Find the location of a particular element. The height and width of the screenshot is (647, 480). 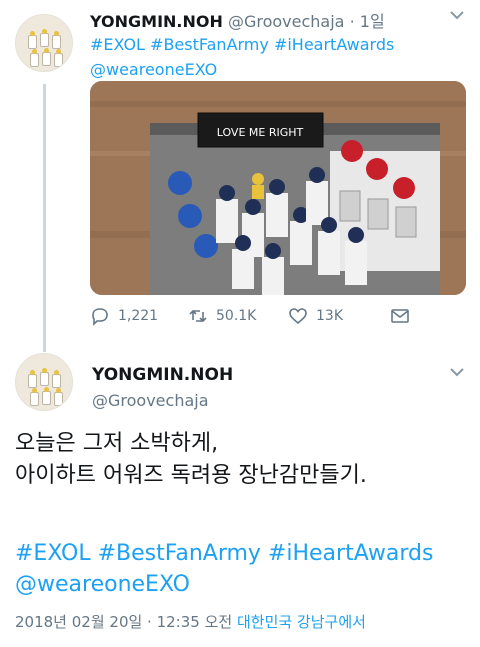

tweet-body: 오늘은 그저 소박하게, 아이하트 어워즈 독려용 장난감만들기. is located at coordinates (242, 460).